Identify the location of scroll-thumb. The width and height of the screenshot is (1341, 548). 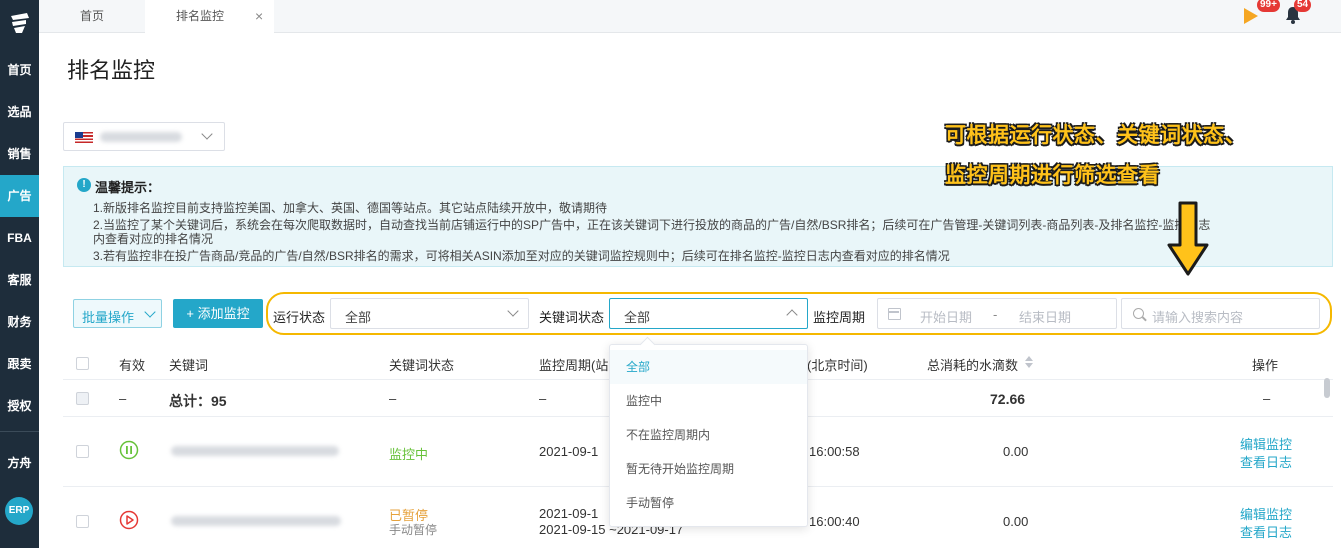
(1327, 388).